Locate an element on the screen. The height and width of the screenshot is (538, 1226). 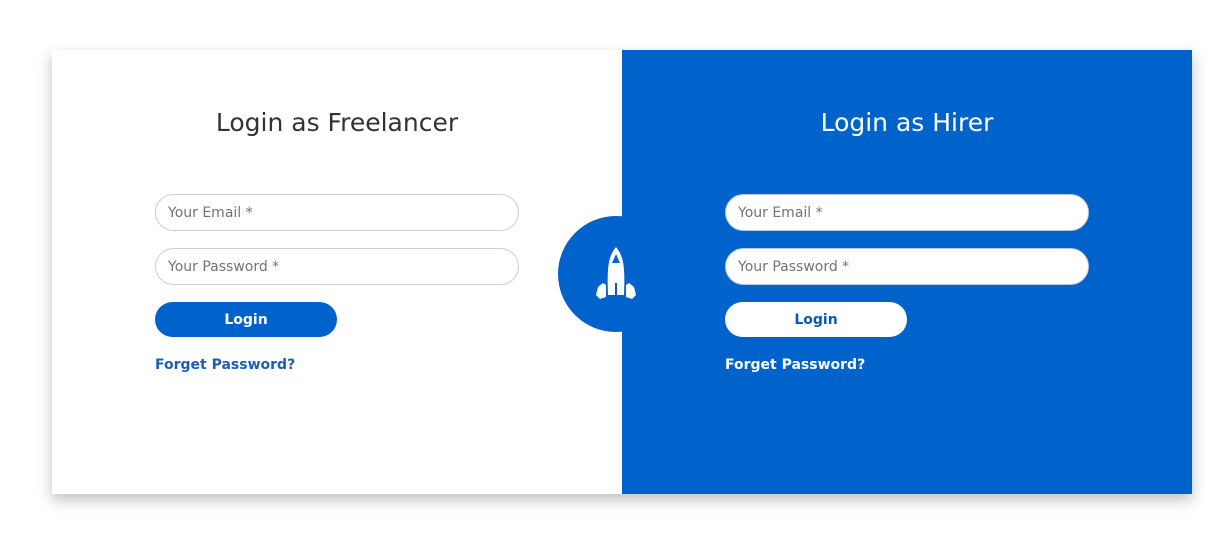
freelancer-forgot-password-link: Forget Password? is located at coordinates (225, 365).